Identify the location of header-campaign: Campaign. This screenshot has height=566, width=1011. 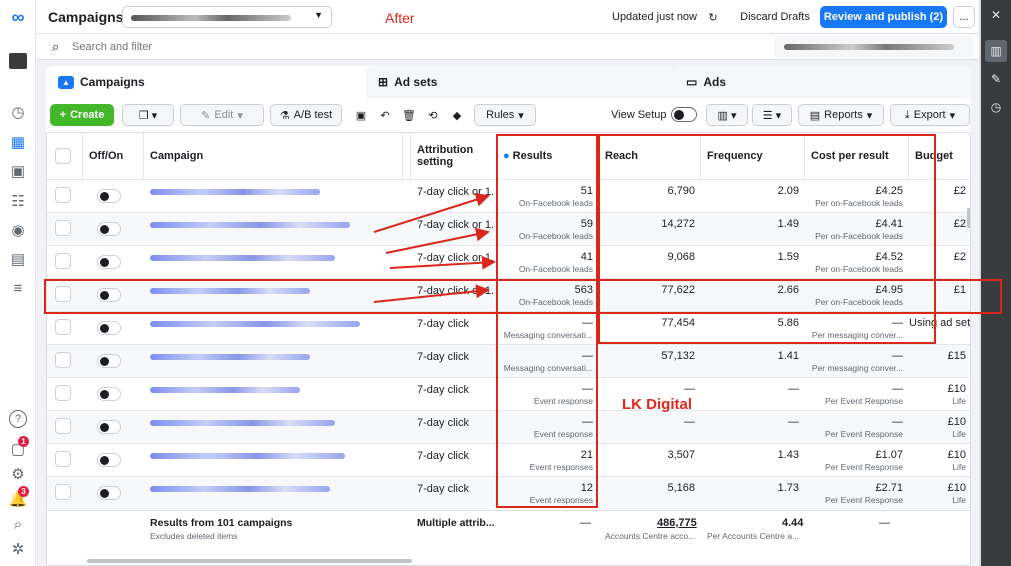
(273, 156).